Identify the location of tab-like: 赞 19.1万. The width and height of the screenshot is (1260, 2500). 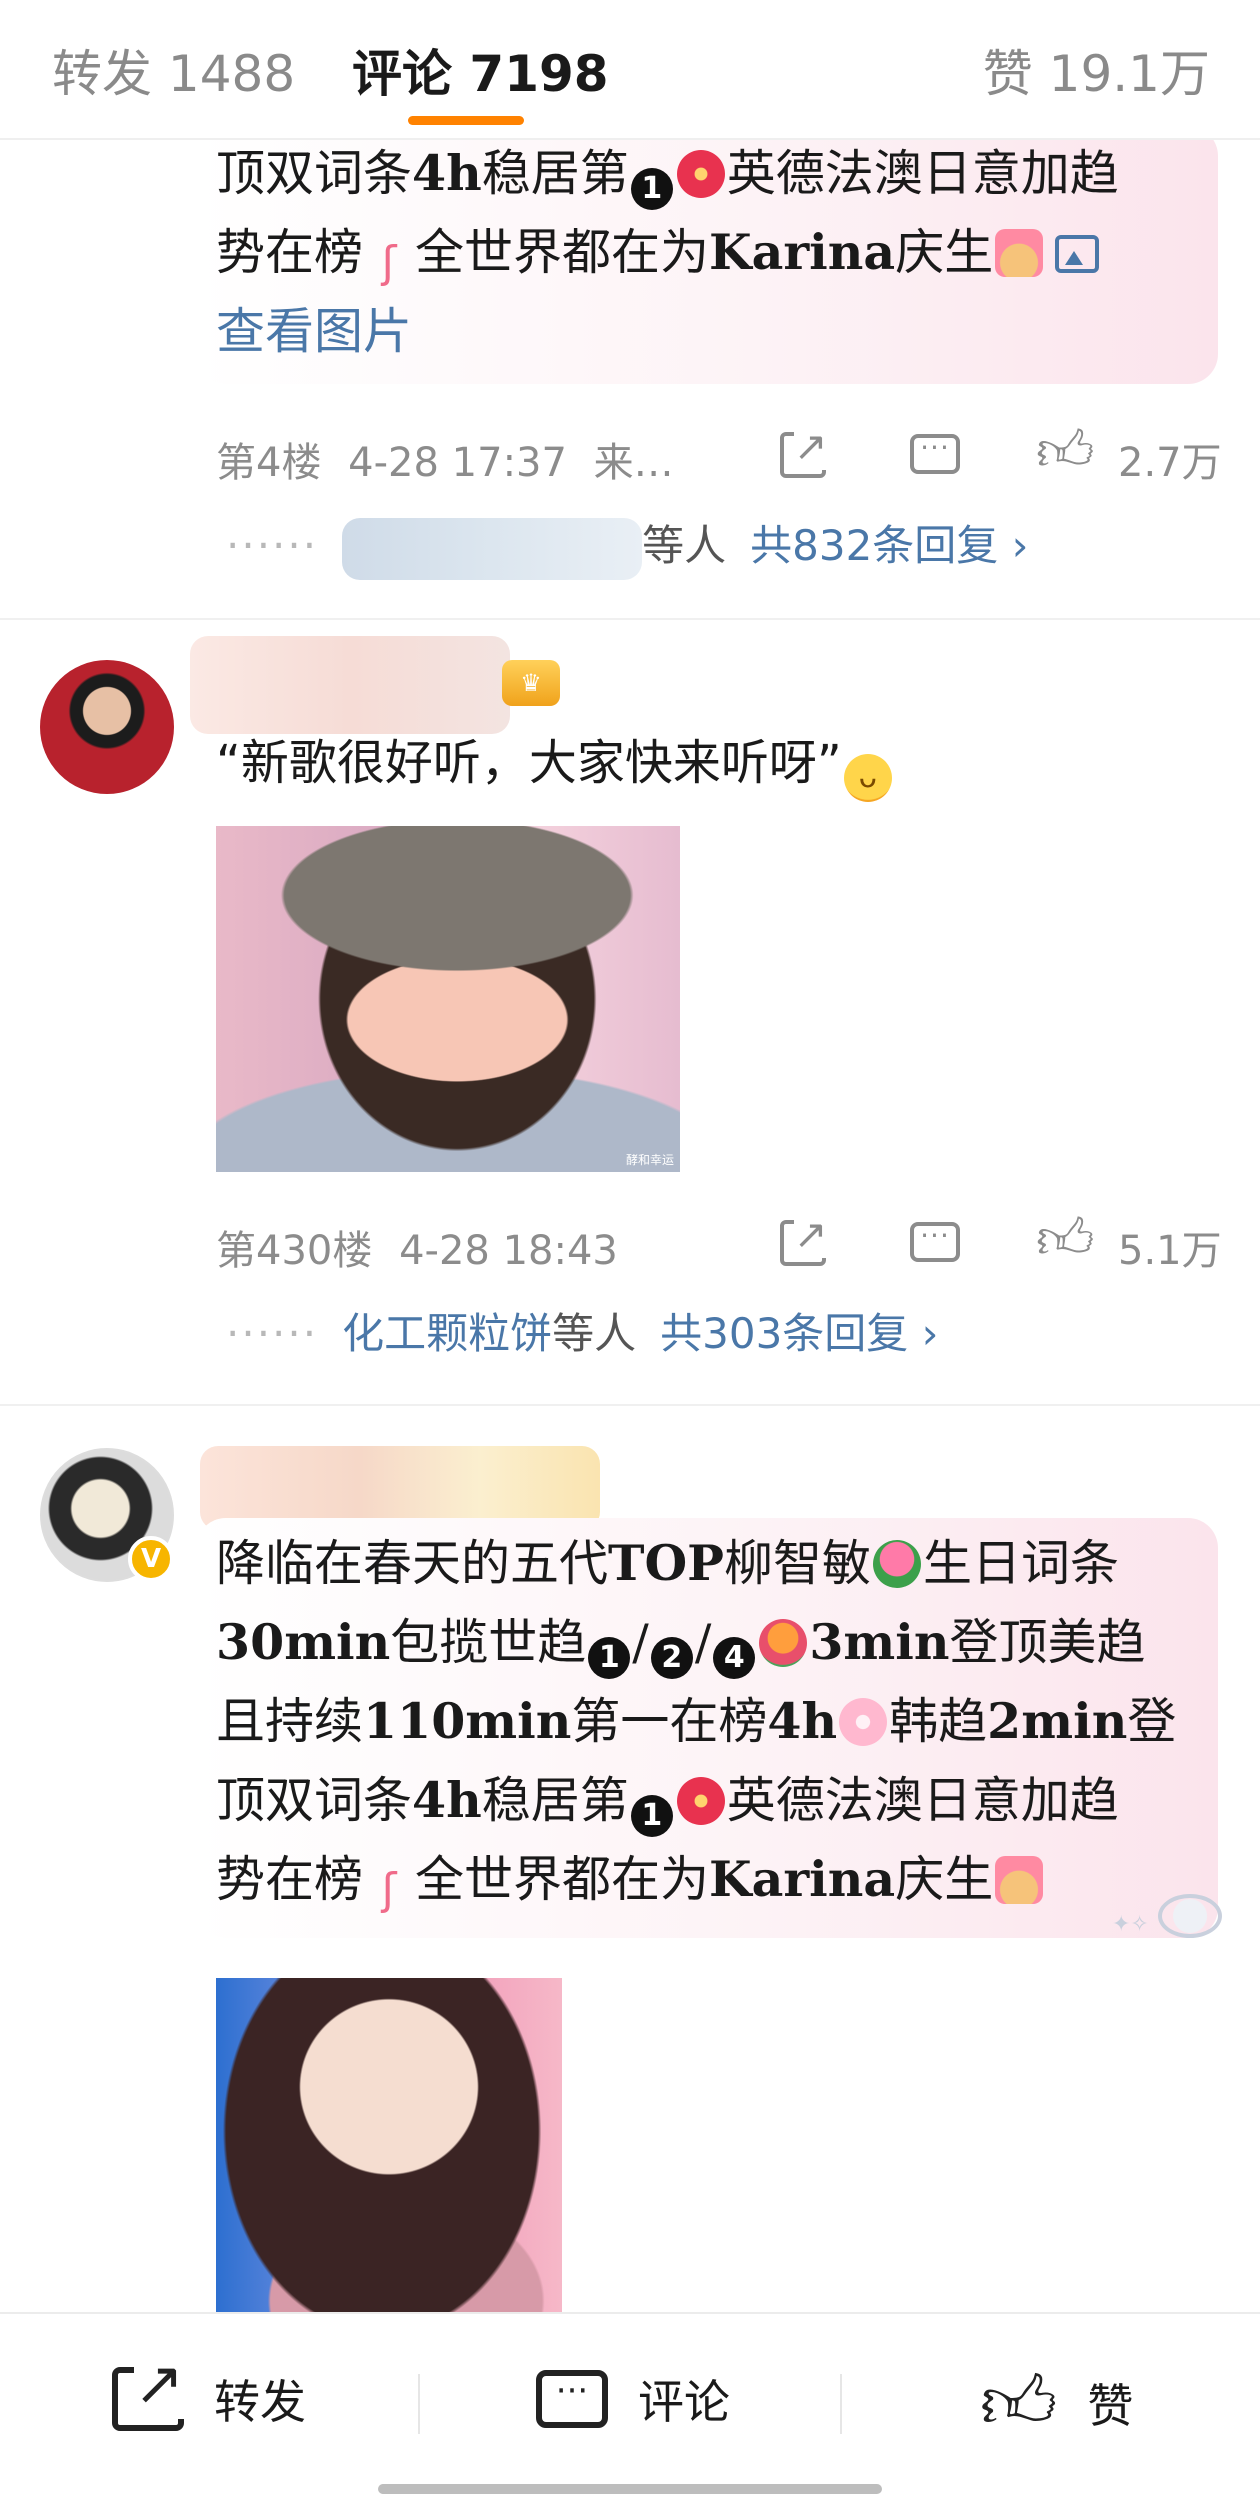
(1096, 70).